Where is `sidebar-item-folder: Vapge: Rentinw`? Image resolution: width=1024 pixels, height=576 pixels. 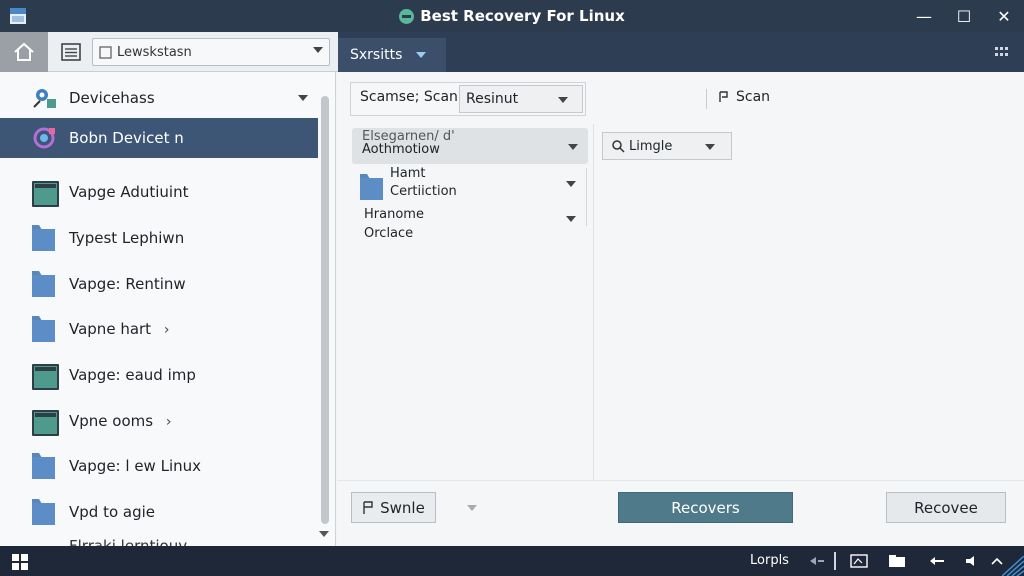 sidebar-item-folder: Vapge: Rentinw is located at coordinates (159, 284).